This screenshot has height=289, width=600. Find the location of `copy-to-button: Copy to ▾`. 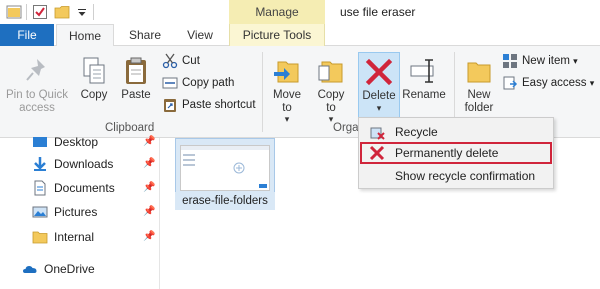

copy-to-button: Copy to ▾ is located at coordinates (331, 90).